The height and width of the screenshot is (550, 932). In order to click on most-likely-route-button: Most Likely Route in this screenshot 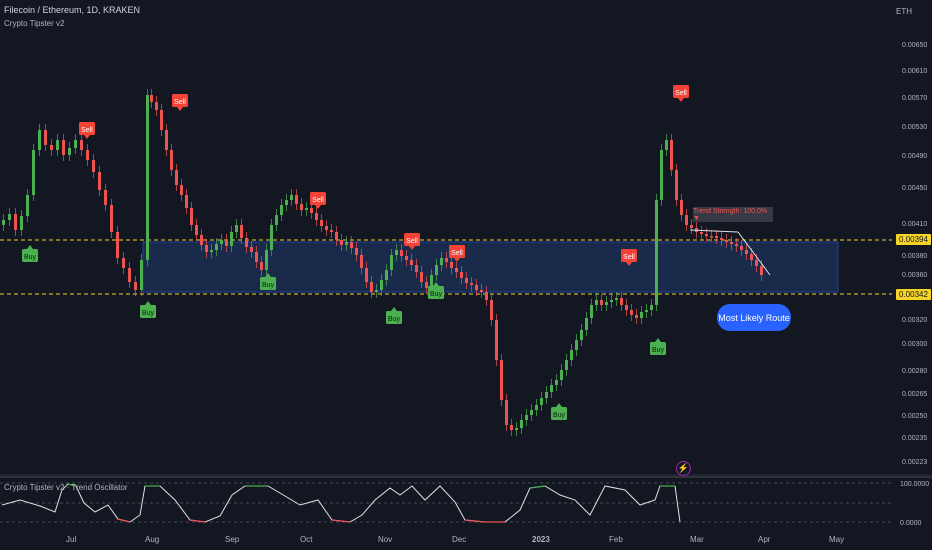, I will do `click(754, 317)`.